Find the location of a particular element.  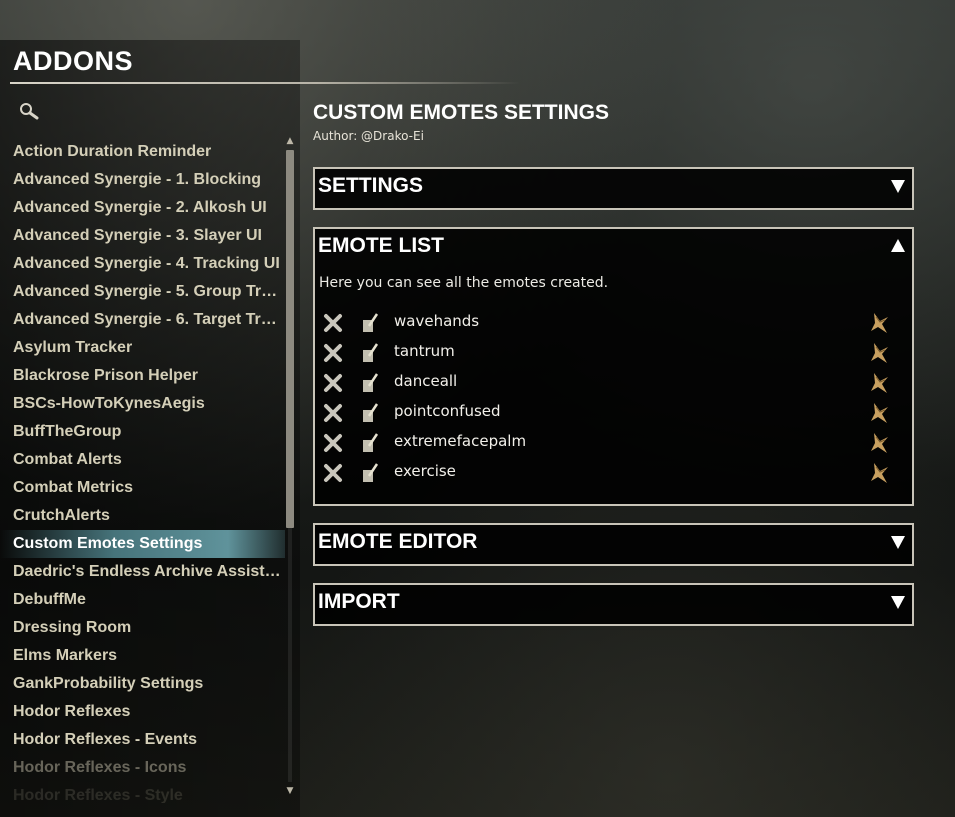

title-divider is located at coordinates (265, 83).